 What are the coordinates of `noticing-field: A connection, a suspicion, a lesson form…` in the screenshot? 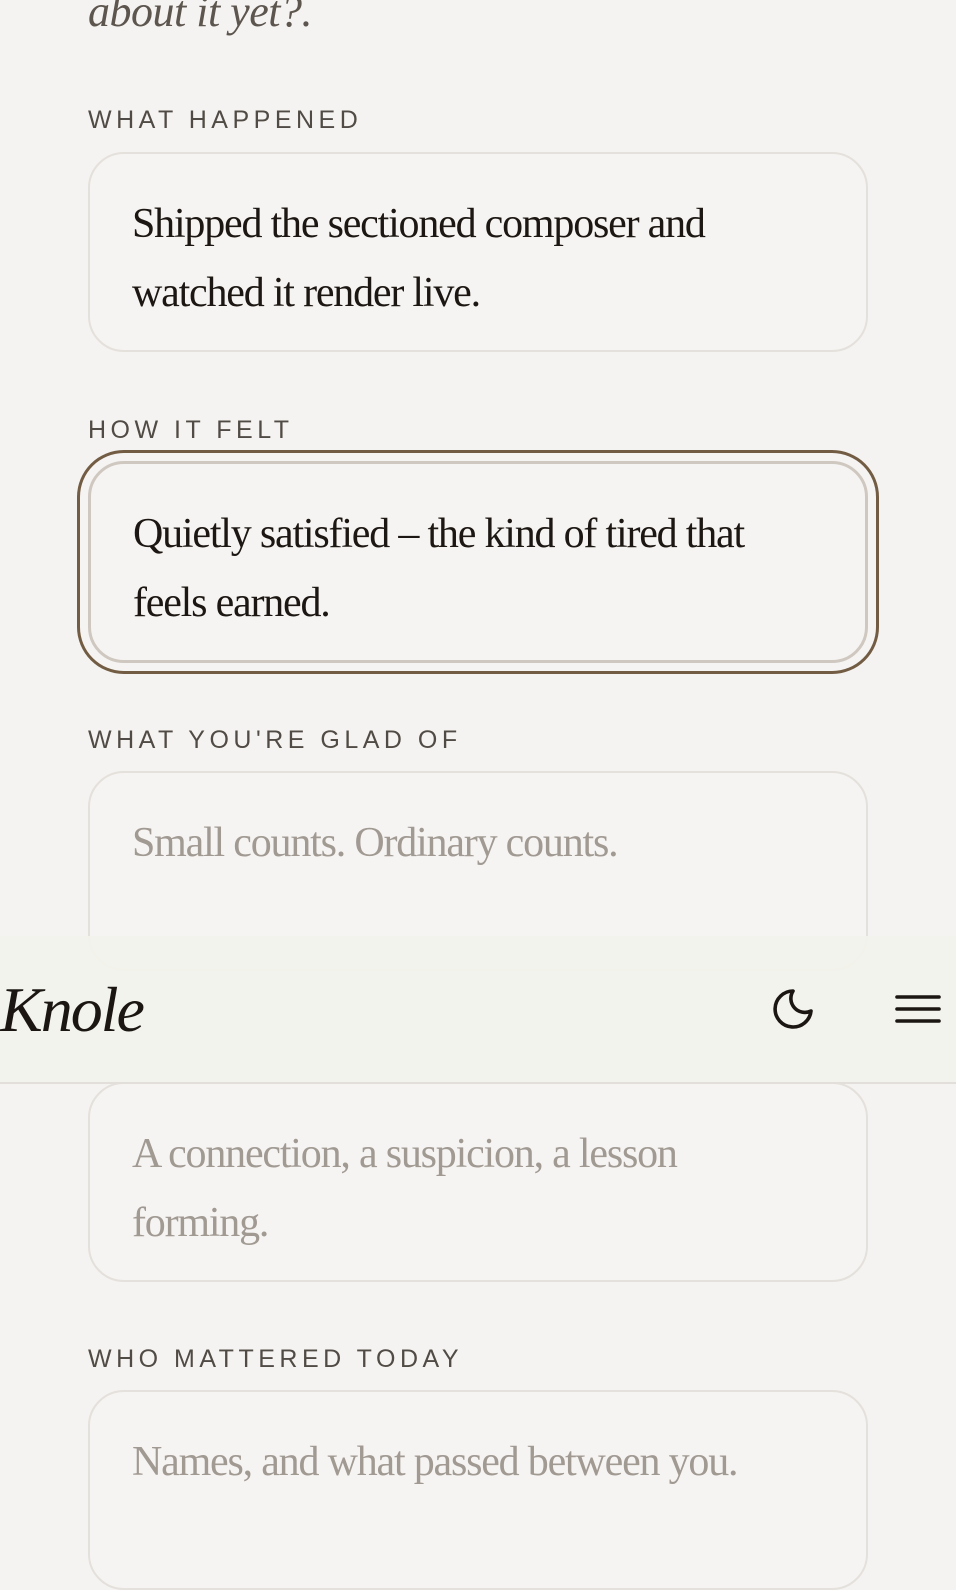 It's located at (478, 1182).